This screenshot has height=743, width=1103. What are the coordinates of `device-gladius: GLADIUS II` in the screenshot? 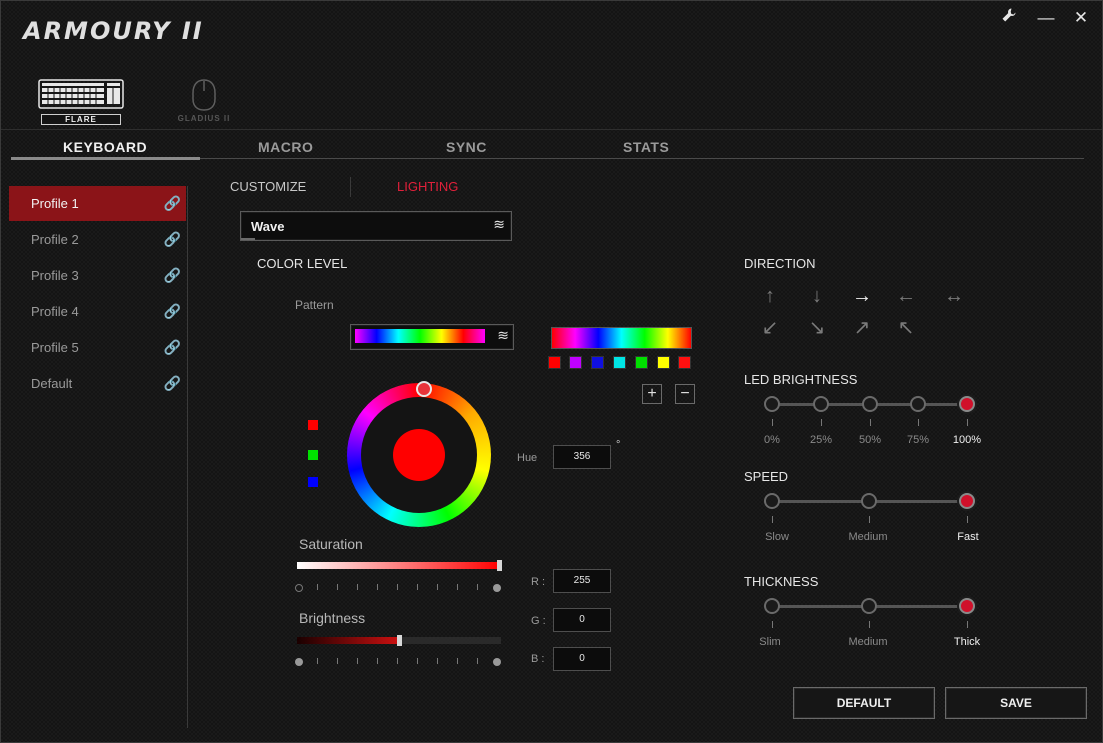 It's located at (204, 101).